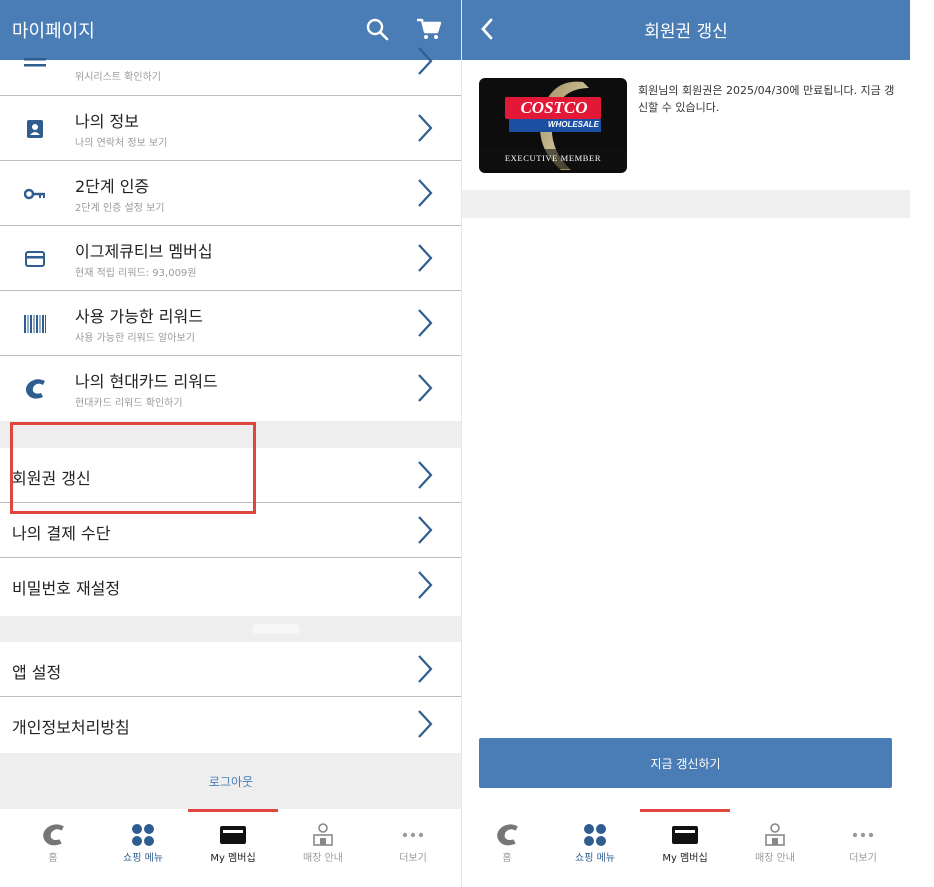 This screenshot has width=934, height=887. I want to click on menu-item-reset-password: 비밀번호 재설정, so click(230, 587).